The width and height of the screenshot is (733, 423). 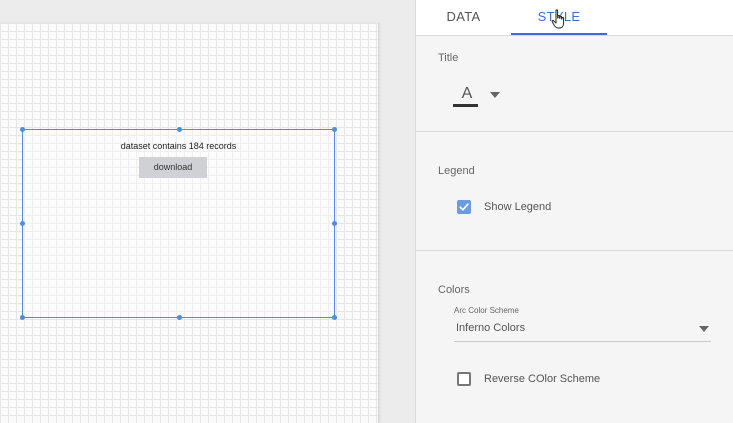 I want to click on color-scheme-value: Inferno Colors, so click(x=491, y=328).